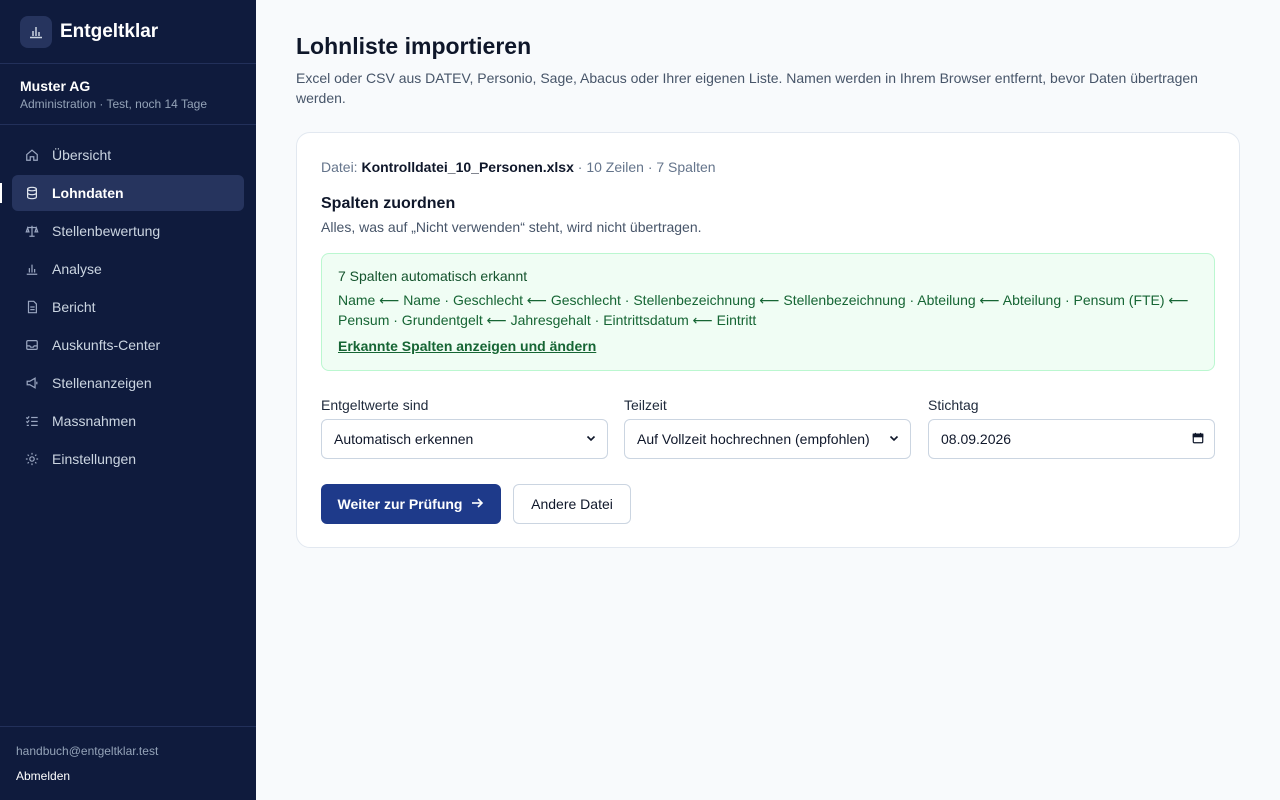 The width and height of the screenshot is (1280, 800). I want to click on brand: Entgeltklar, so click(128, 32).